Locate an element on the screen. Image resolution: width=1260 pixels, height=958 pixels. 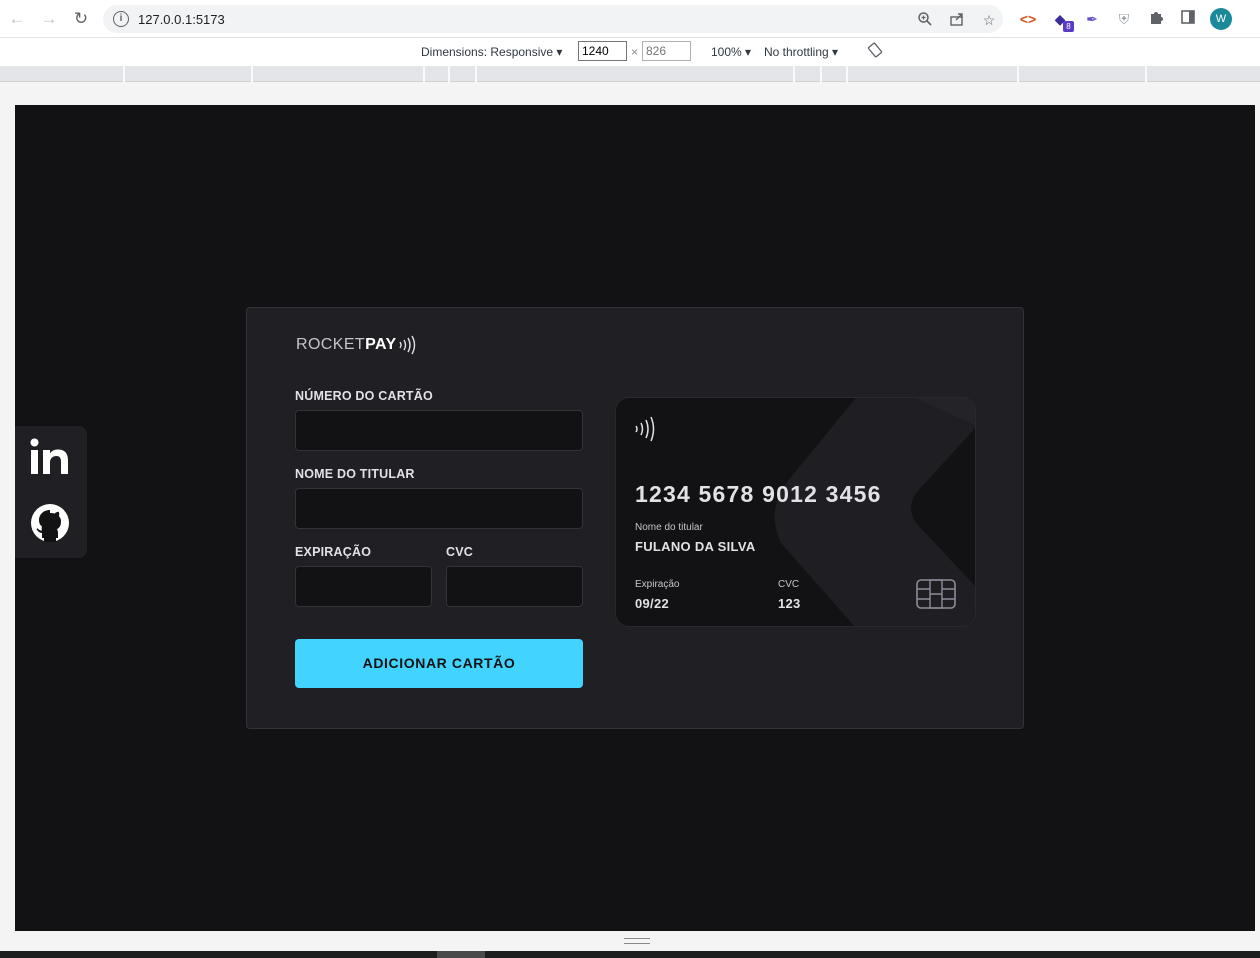
width-input is located at coordinates (602, 51).